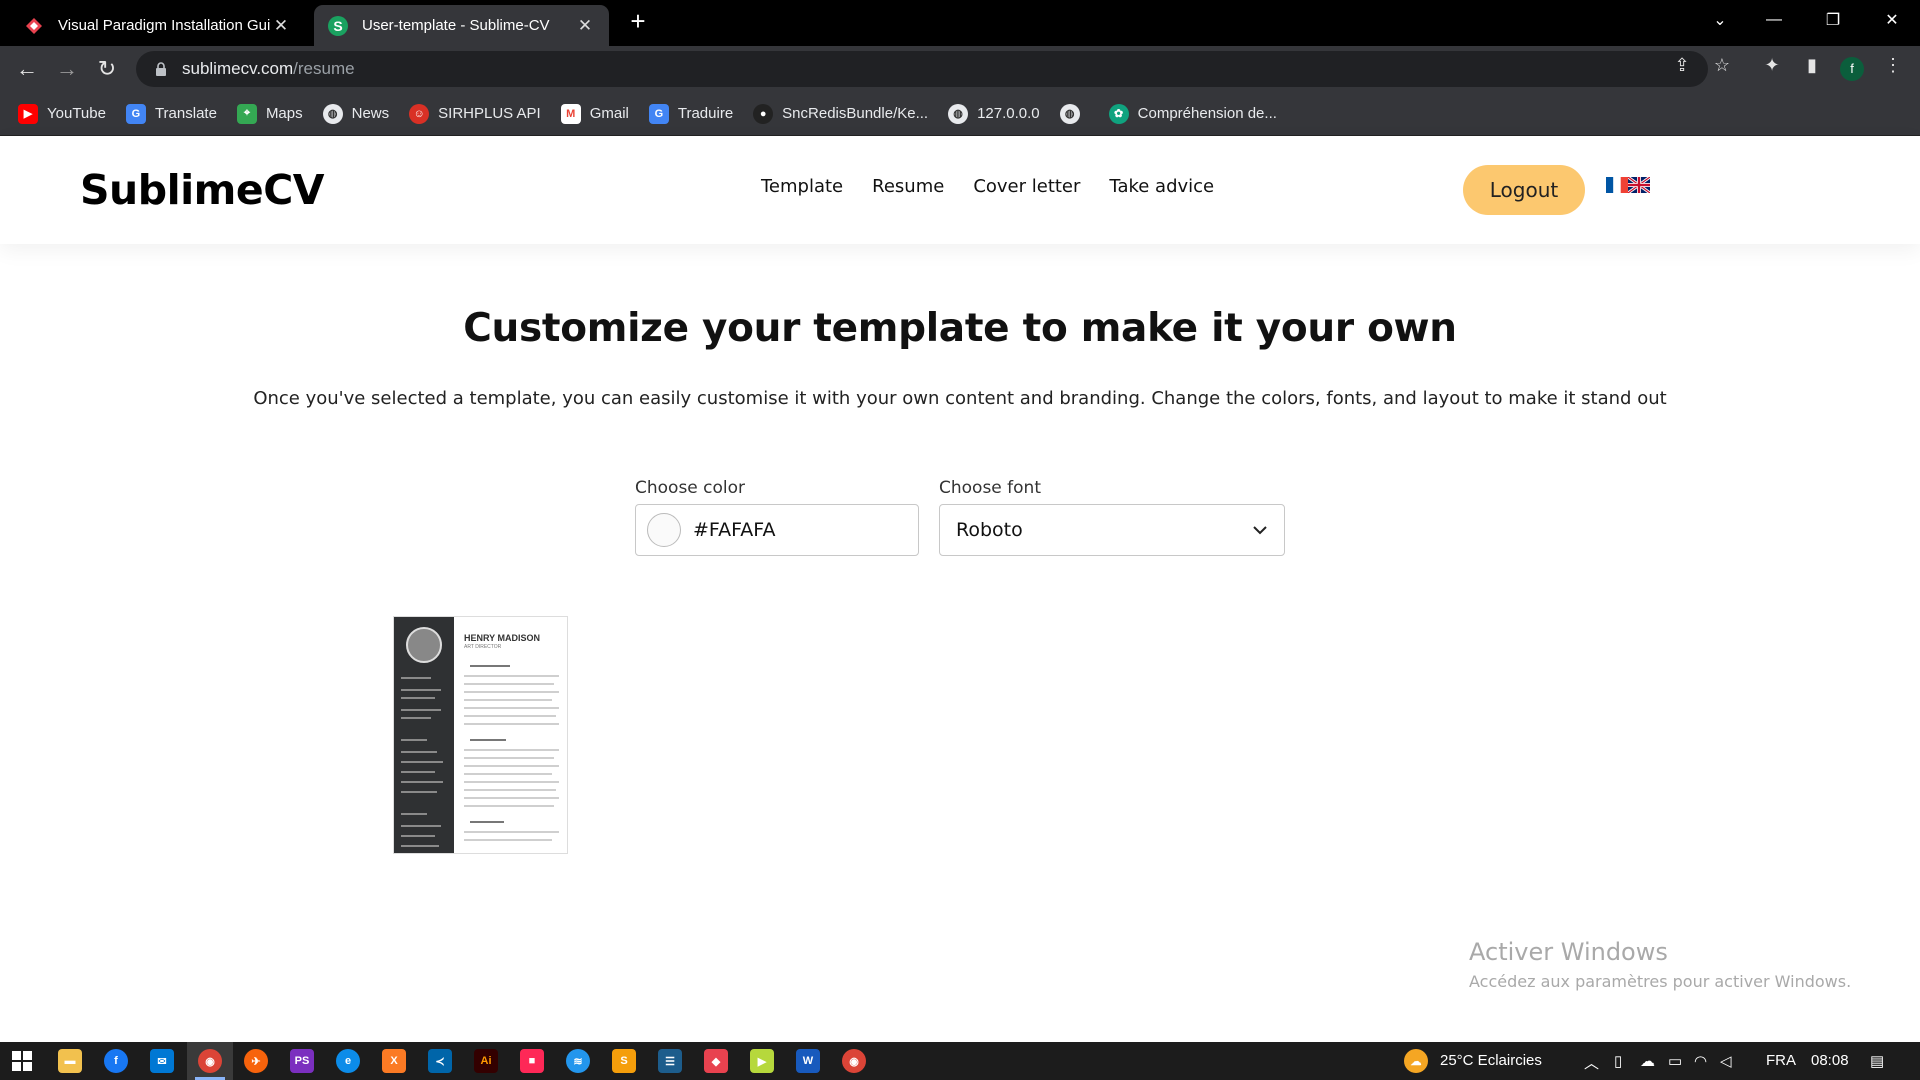 This screenshot has width=1920, height=1080. Describe the element at coordinates (161, 69) in the screenshot. I see `lock-icon` at that location.